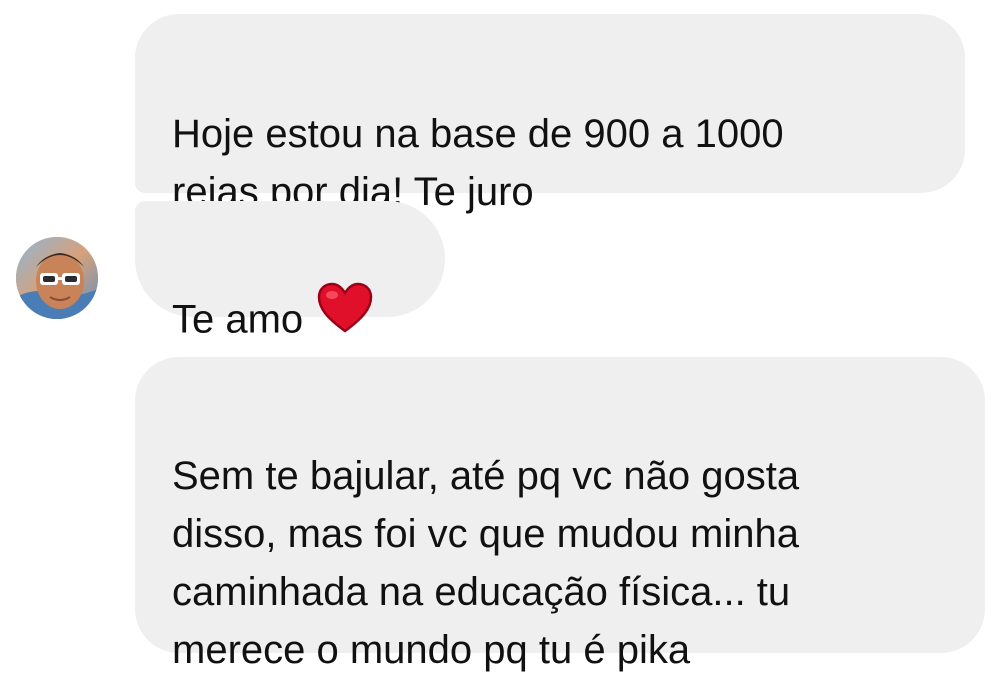 Image resolution: width=1006 pixels, height=679 pixels. Describe the element at coordinates (238, 319) in the screenshot. I see `message-text-2: Te amo` at that location.